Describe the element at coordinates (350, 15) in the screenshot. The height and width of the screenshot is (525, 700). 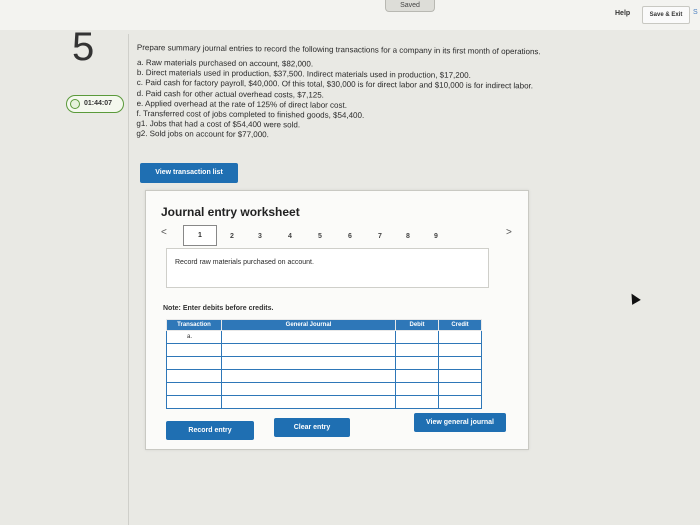
I see `top-bar` at that location.